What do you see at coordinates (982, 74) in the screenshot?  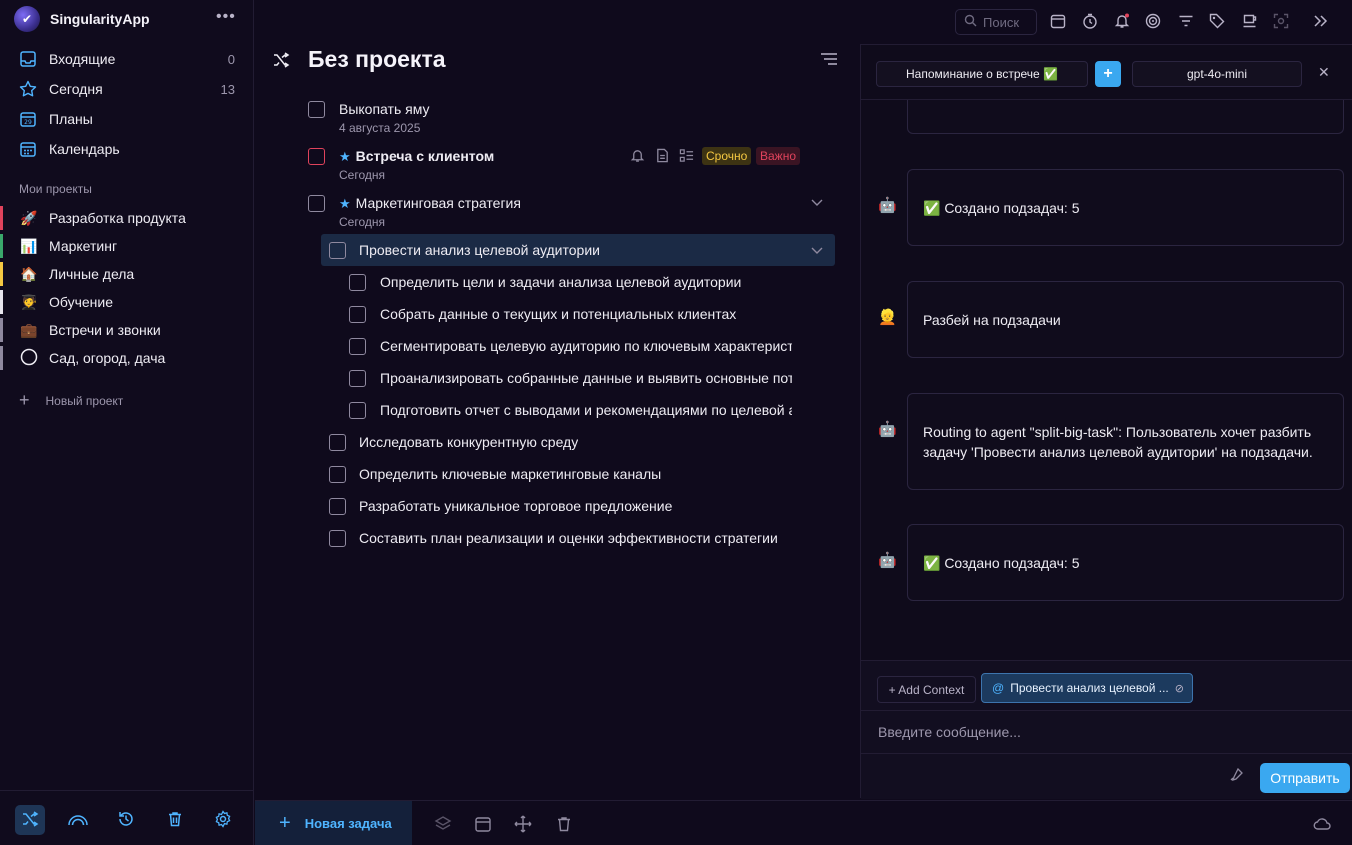 I see `reminder-select: Напоминание о встрече ✅` at bounding box center [982, 74].